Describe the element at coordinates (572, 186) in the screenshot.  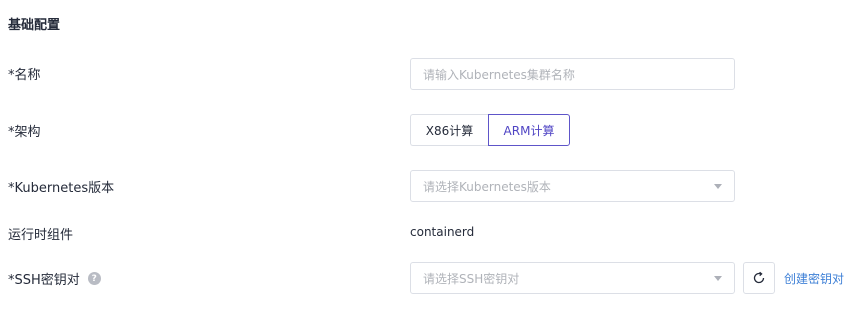
I see `kubernetes-version-select: 请选择Kubernetes版本` at that location.